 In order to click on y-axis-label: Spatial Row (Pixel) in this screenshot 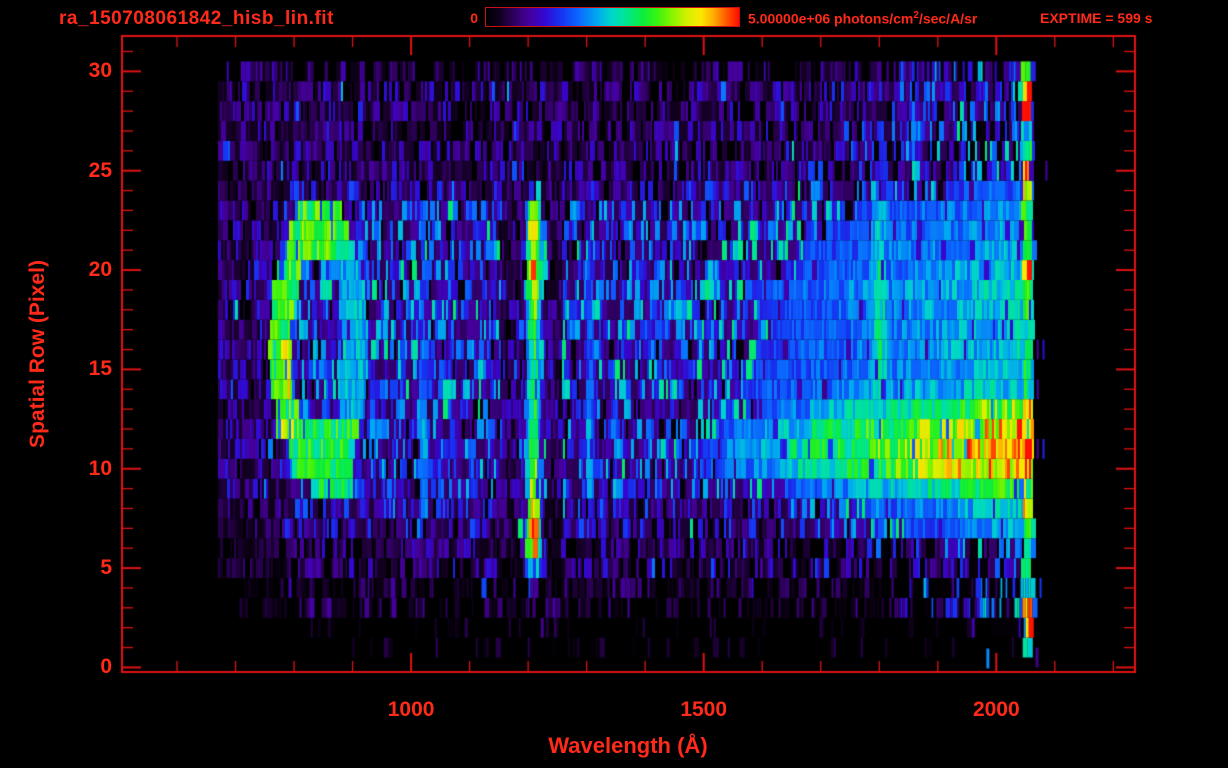, I will do `click(37, 354)`.